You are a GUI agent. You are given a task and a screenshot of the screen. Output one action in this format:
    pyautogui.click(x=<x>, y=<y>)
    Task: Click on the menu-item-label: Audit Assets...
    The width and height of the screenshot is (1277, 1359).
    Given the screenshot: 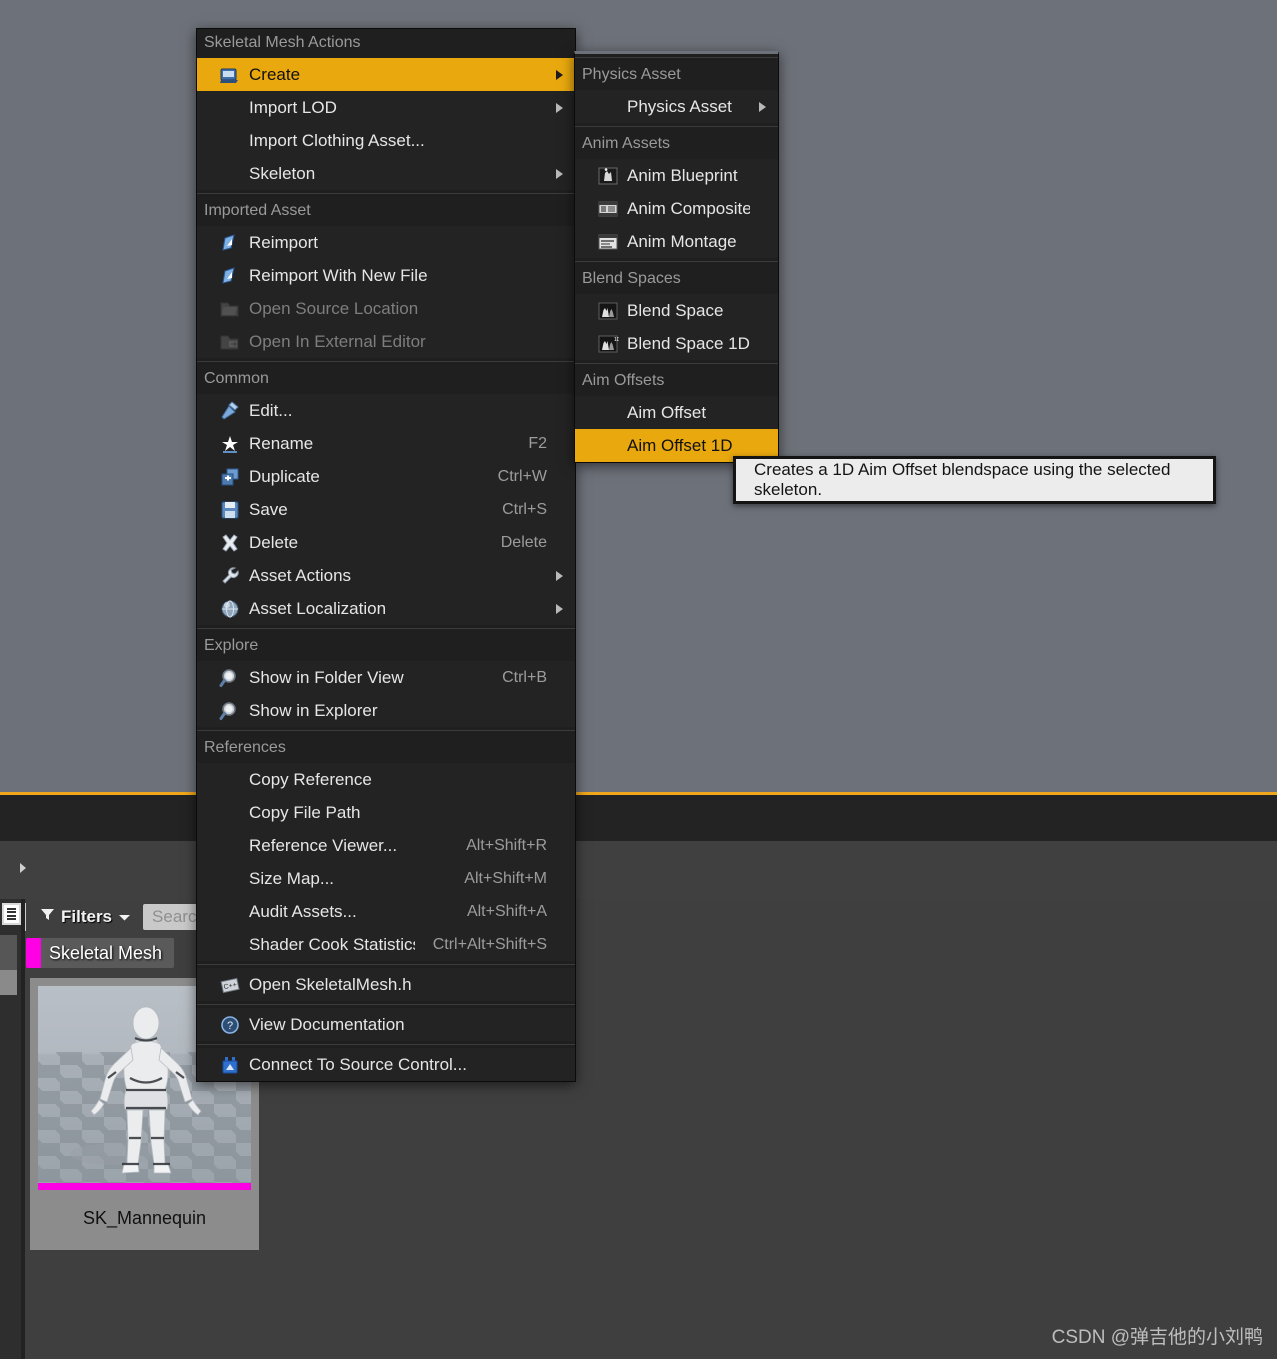 What is the action you would take?
    pyautogui.click(x=303, y=911)
    